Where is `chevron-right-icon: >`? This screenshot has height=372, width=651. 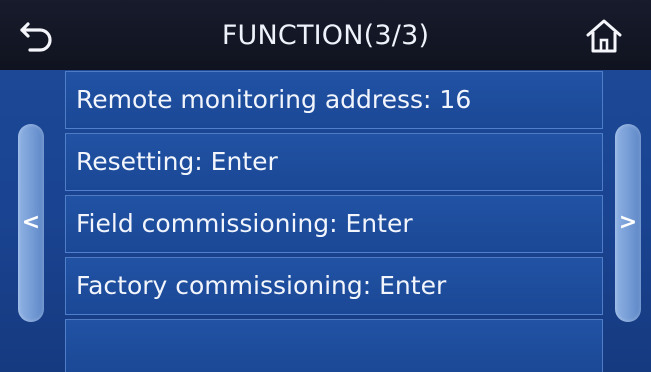 chevron-right-icon: > is located at coordinates (628, 222).